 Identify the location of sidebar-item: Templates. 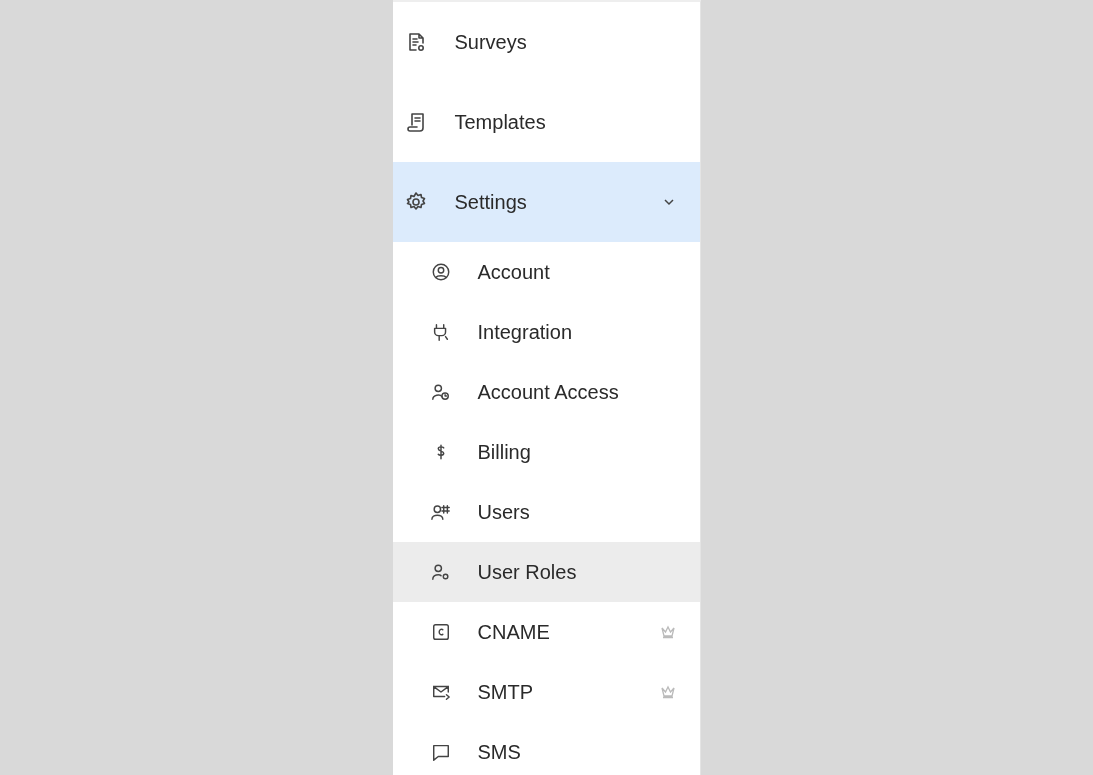
(546, 122).